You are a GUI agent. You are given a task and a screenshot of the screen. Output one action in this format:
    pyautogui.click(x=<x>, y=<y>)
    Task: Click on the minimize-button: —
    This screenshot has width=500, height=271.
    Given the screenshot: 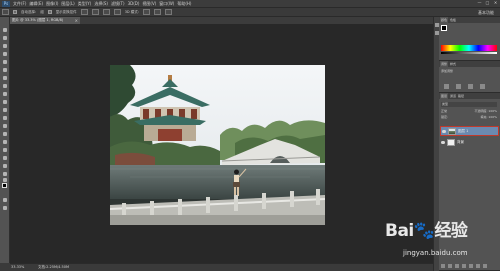 What is the action you would take?
    pyautogui.click(x=479, y=2)
    